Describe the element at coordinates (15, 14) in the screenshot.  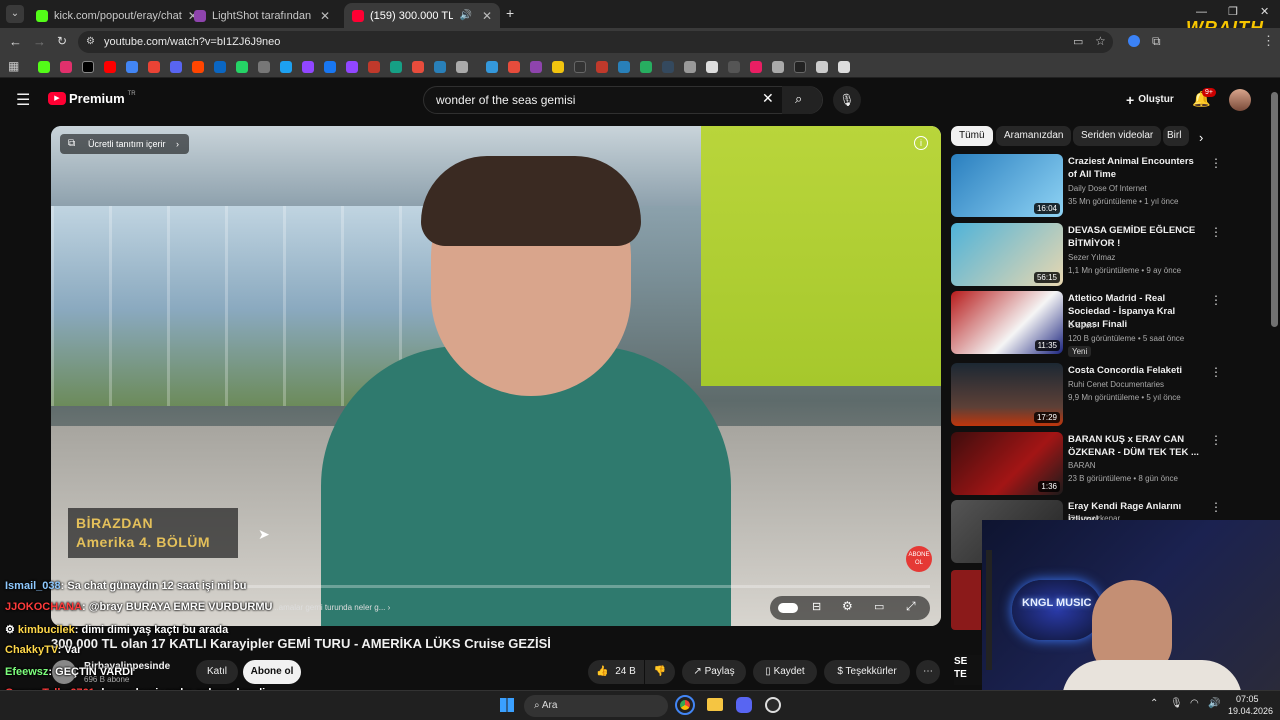
I see `tab-list-dropdown: ⌄` at that location.